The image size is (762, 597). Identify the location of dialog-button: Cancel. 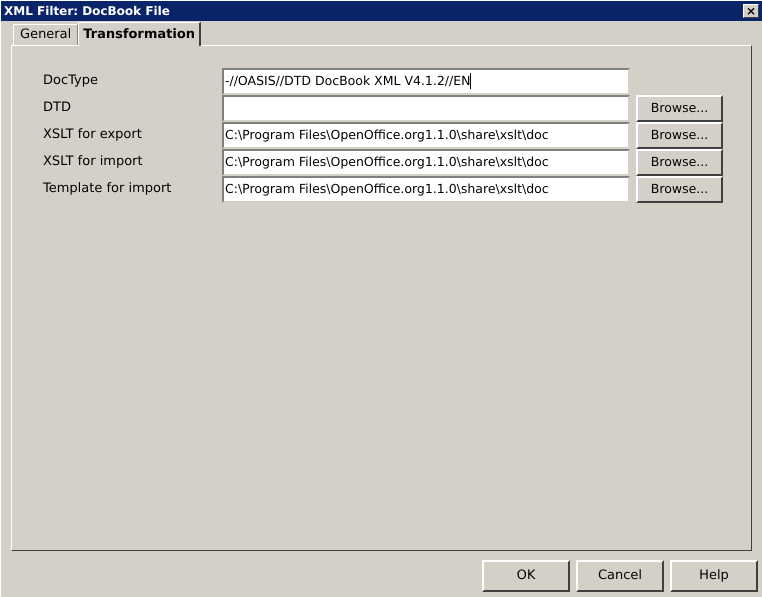
(620, 576).